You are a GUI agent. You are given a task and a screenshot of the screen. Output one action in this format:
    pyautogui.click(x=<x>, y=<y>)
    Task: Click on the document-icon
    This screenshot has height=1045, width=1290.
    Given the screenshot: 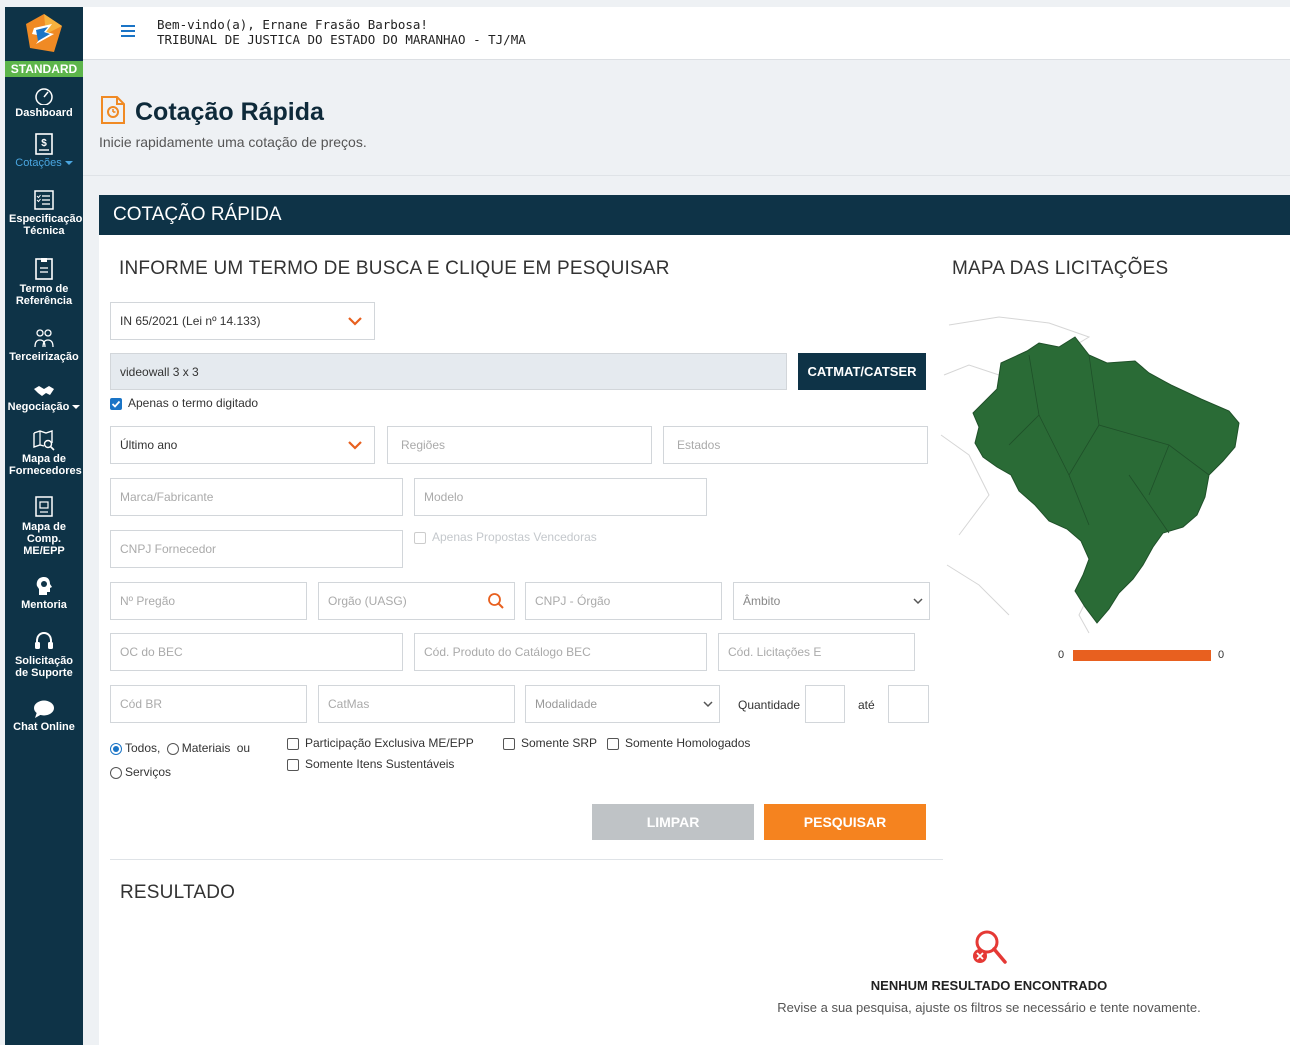 What is the action you would take?
    pyautogui.click(x=44, y=269)
    